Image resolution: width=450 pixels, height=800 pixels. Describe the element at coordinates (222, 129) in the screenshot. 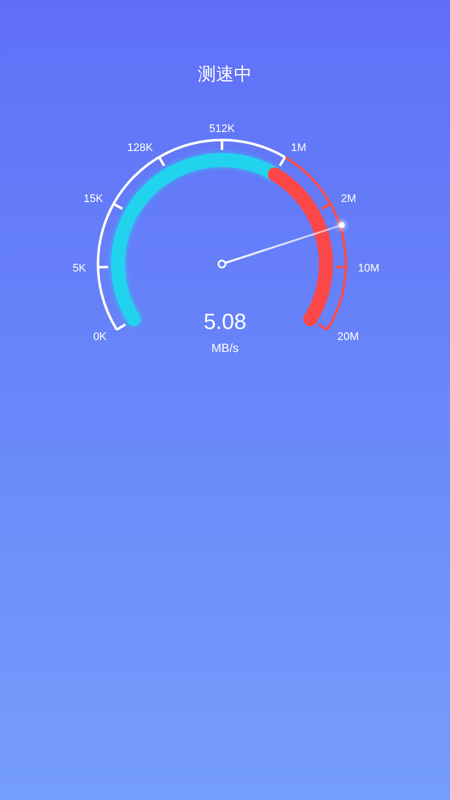

I see `scale-label: 512K` at that location.